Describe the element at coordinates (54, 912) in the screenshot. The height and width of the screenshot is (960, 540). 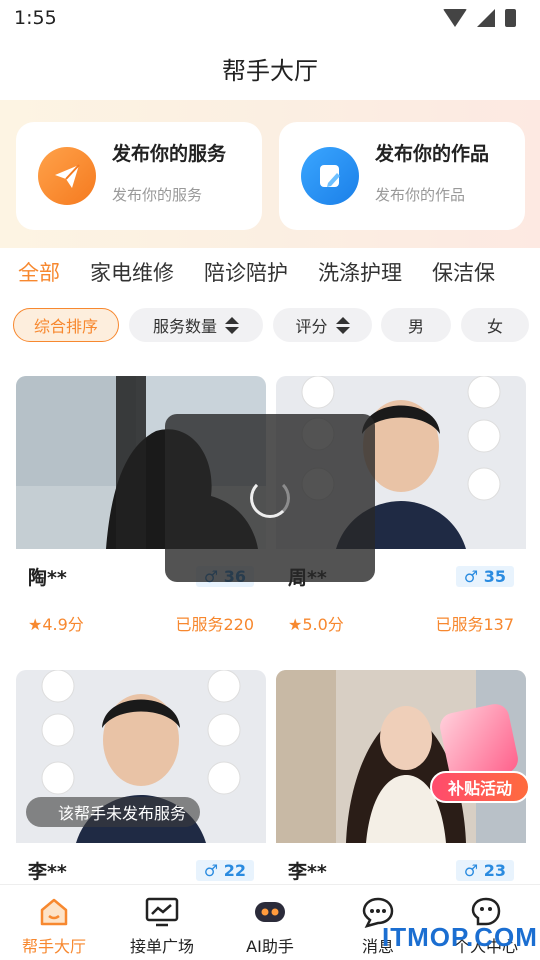
I see `home-icon` at that location.